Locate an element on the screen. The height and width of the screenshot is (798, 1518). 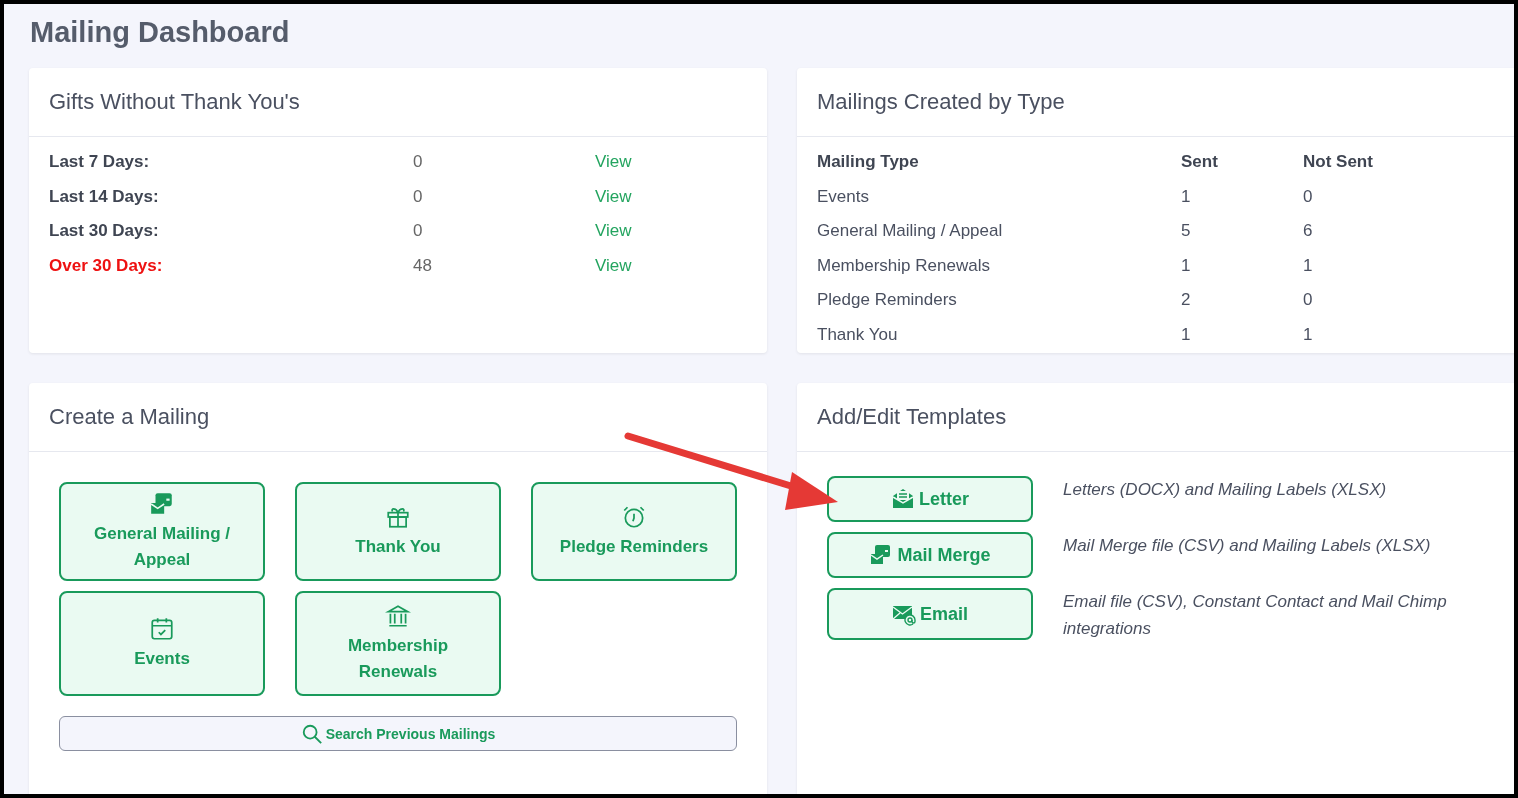
template-description: Email file (CSV), Constant Contact and Mail Chimp integrations is located at coordinates (1255, 615).